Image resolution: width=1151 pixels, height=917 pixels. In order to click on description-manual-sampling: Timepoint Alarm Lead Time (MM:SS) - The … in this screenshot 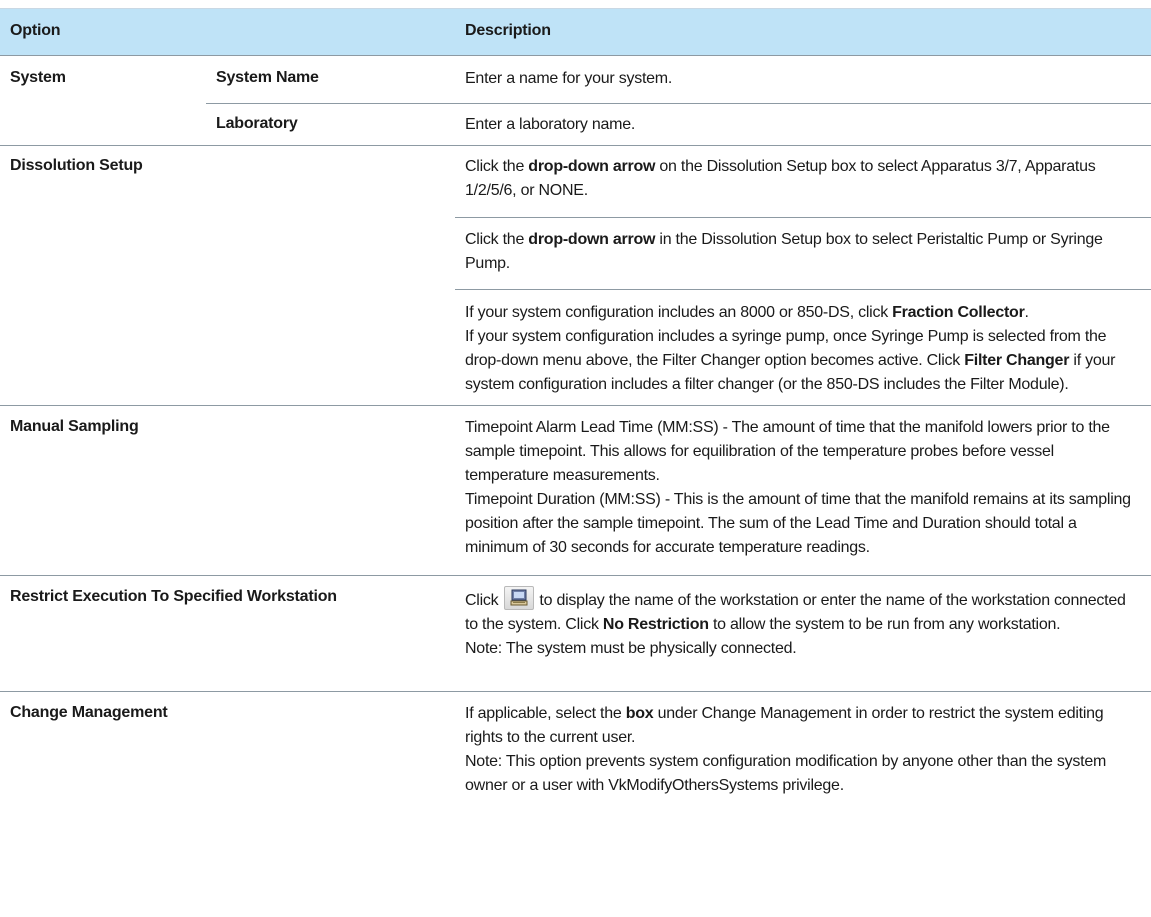, I will do `click(798, 487)`.